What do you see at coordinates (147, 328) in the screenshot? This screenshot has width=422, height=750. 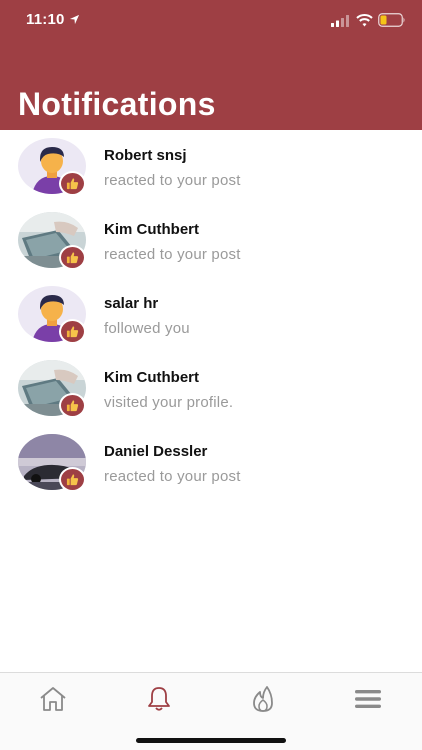 I see `notification-message: followed you` at bounding box center [147, 328].